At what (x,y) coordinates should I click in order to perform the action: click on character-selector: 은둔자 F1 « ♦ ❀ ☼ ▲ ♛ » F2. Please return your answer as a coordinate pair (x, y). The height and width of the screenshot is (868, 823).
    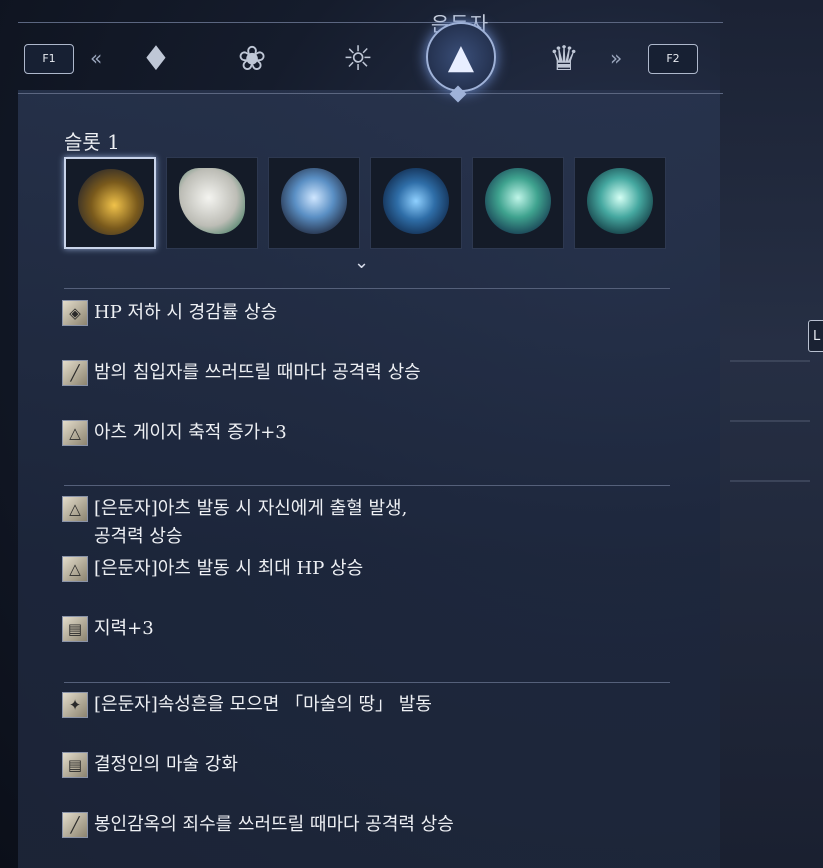
    Looking at the image, I should click on (361, 51).